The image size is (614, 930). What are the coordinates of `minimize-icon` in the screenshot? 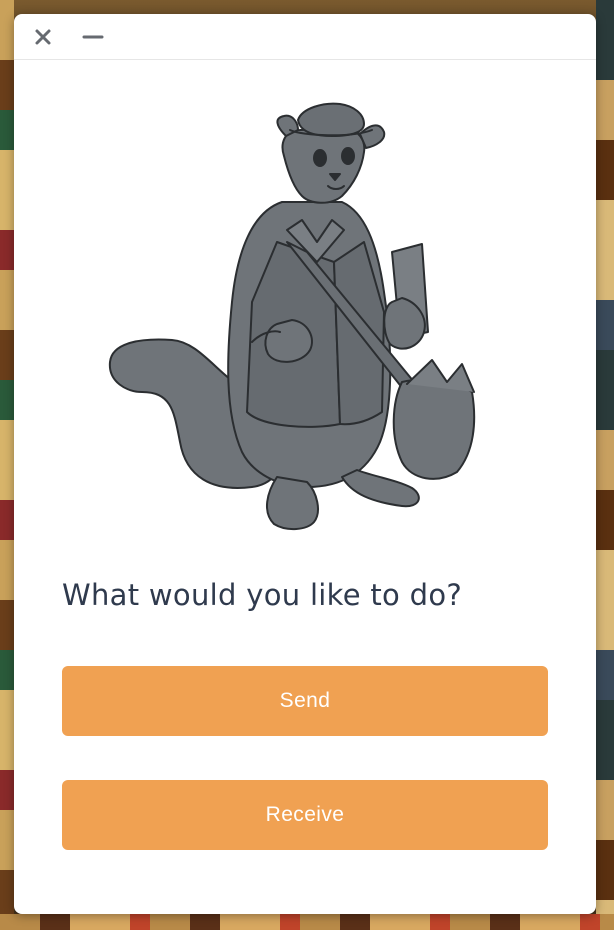 It's located at (93, 37).